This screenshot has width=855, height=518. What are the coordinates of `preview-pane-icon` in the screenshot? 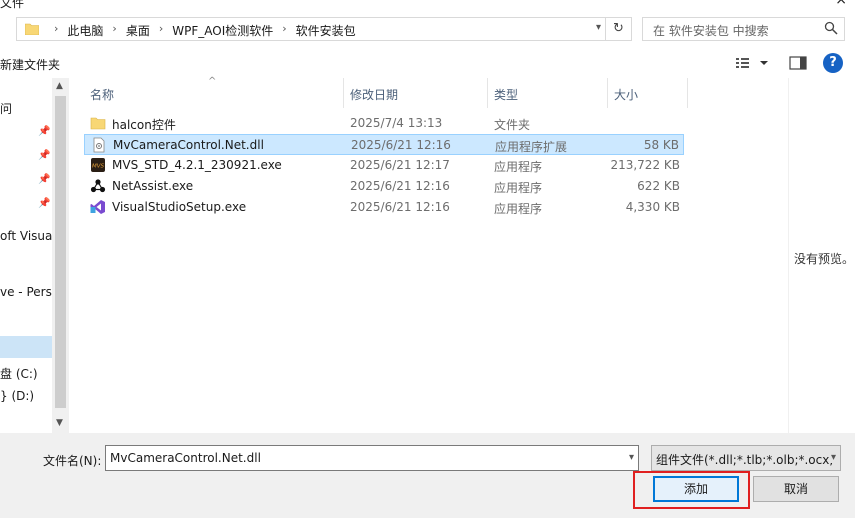 It's located at (798, 63).